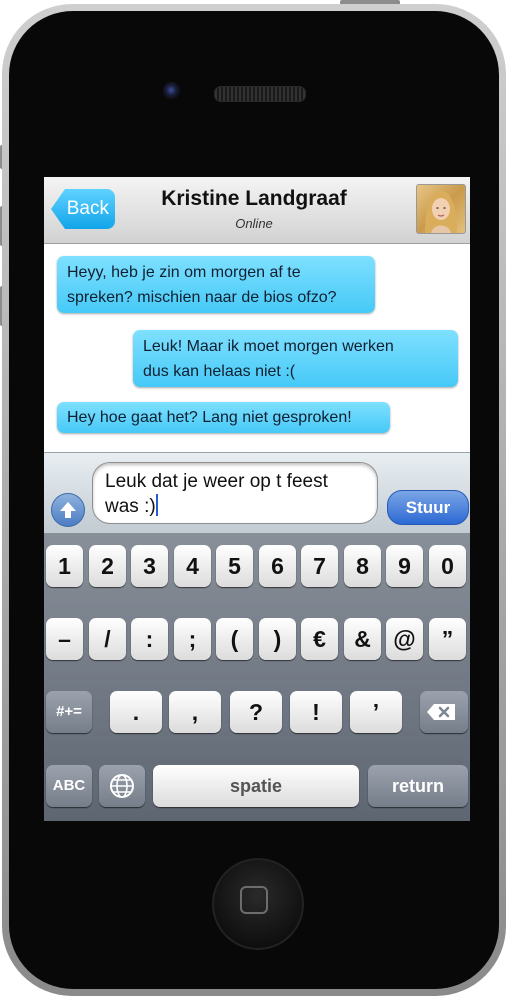  I want to click on key-1: 1, so click(64, 566).